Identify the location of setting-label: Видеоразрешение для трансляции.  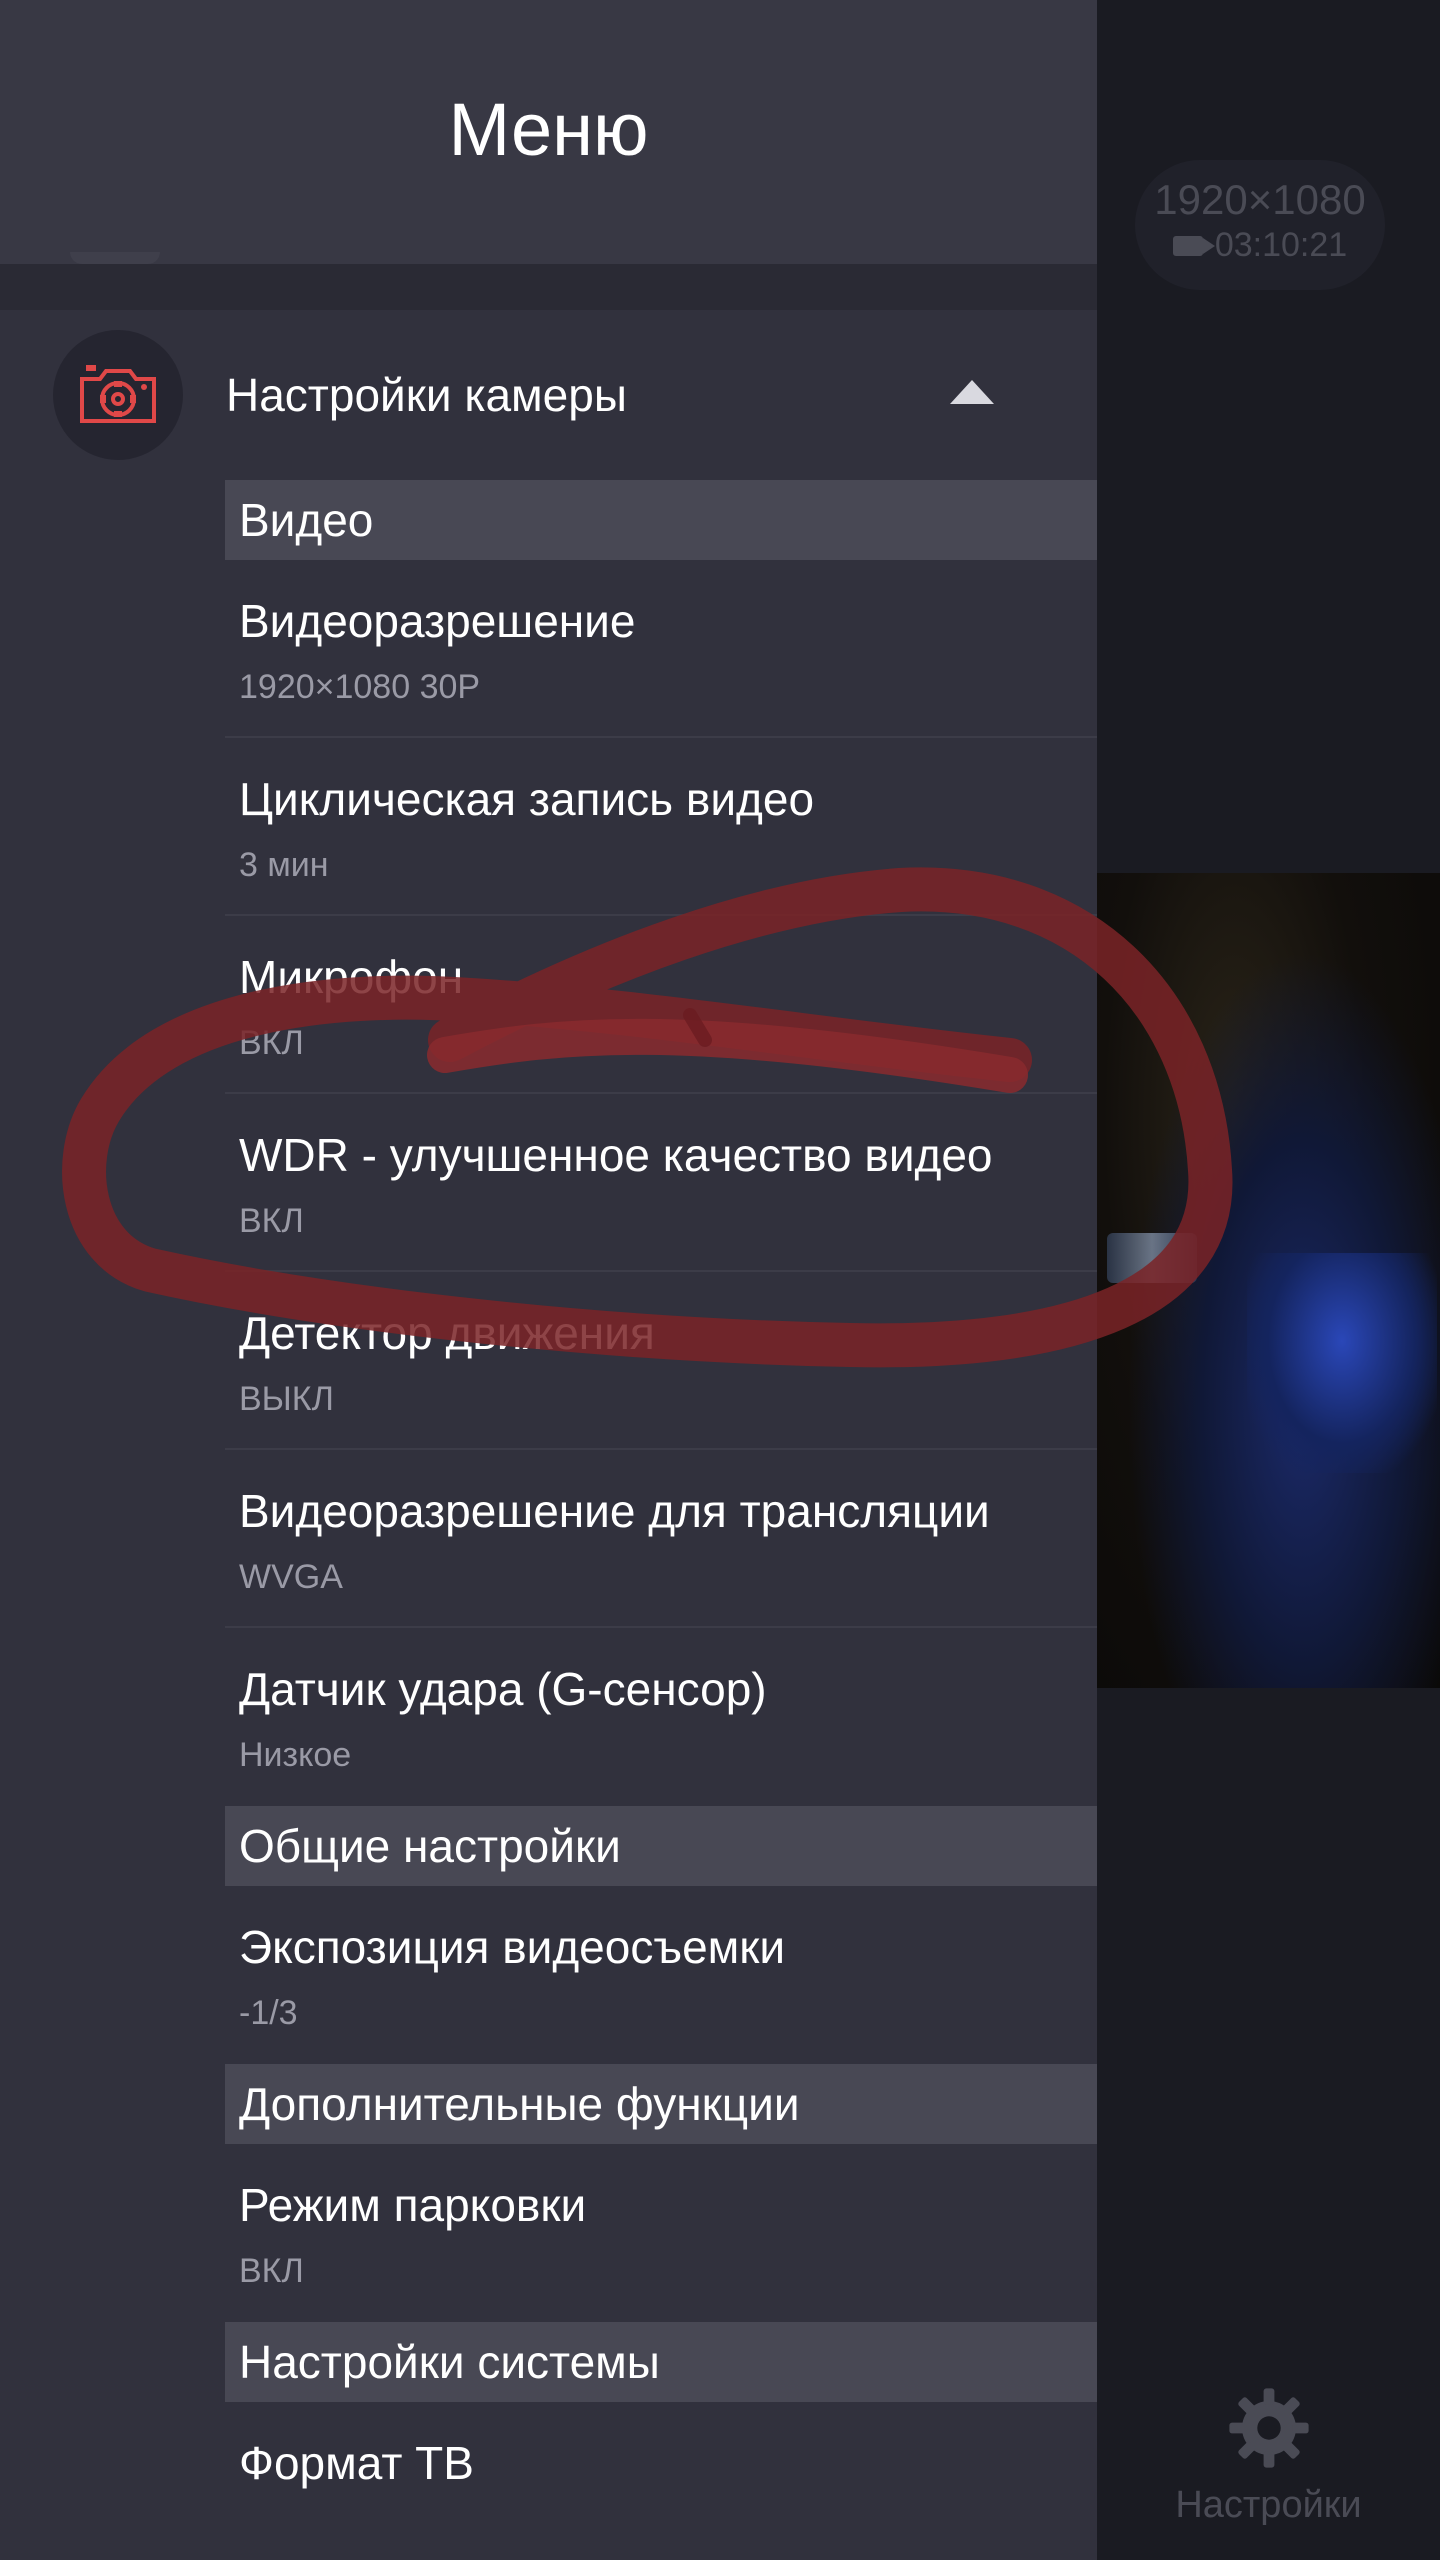
(614, 1511).